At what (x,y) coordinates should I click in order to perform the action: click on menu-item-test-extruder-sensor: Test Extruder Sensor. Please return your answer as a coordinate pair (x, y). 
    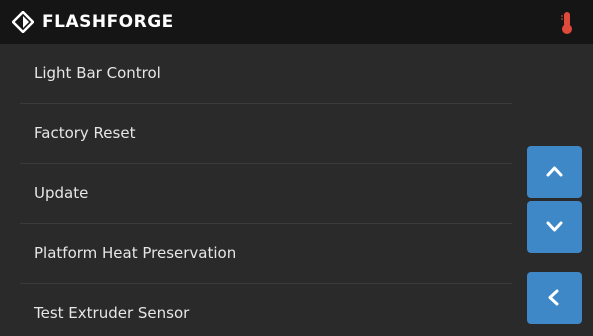
    Looking at the image, I should click on (266, 310).